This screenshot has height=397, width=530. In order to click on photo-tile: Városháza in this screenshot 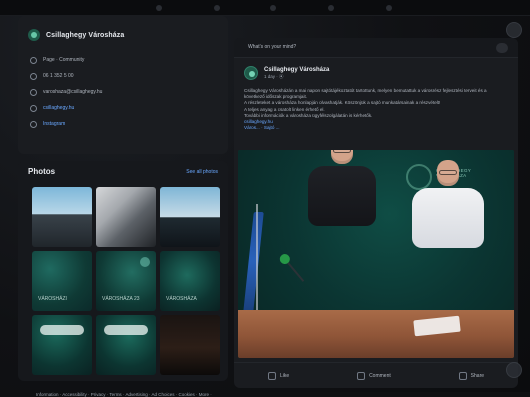, I will do `click(190, 281)`.